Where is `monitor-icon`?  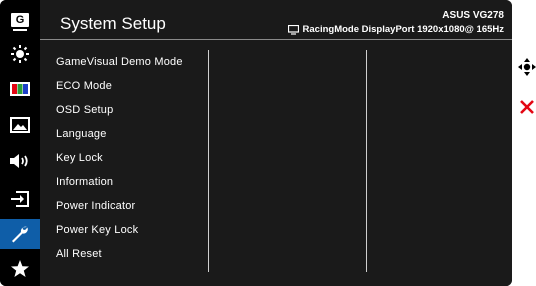
monitor-icon is located at coordinates (293, 29).